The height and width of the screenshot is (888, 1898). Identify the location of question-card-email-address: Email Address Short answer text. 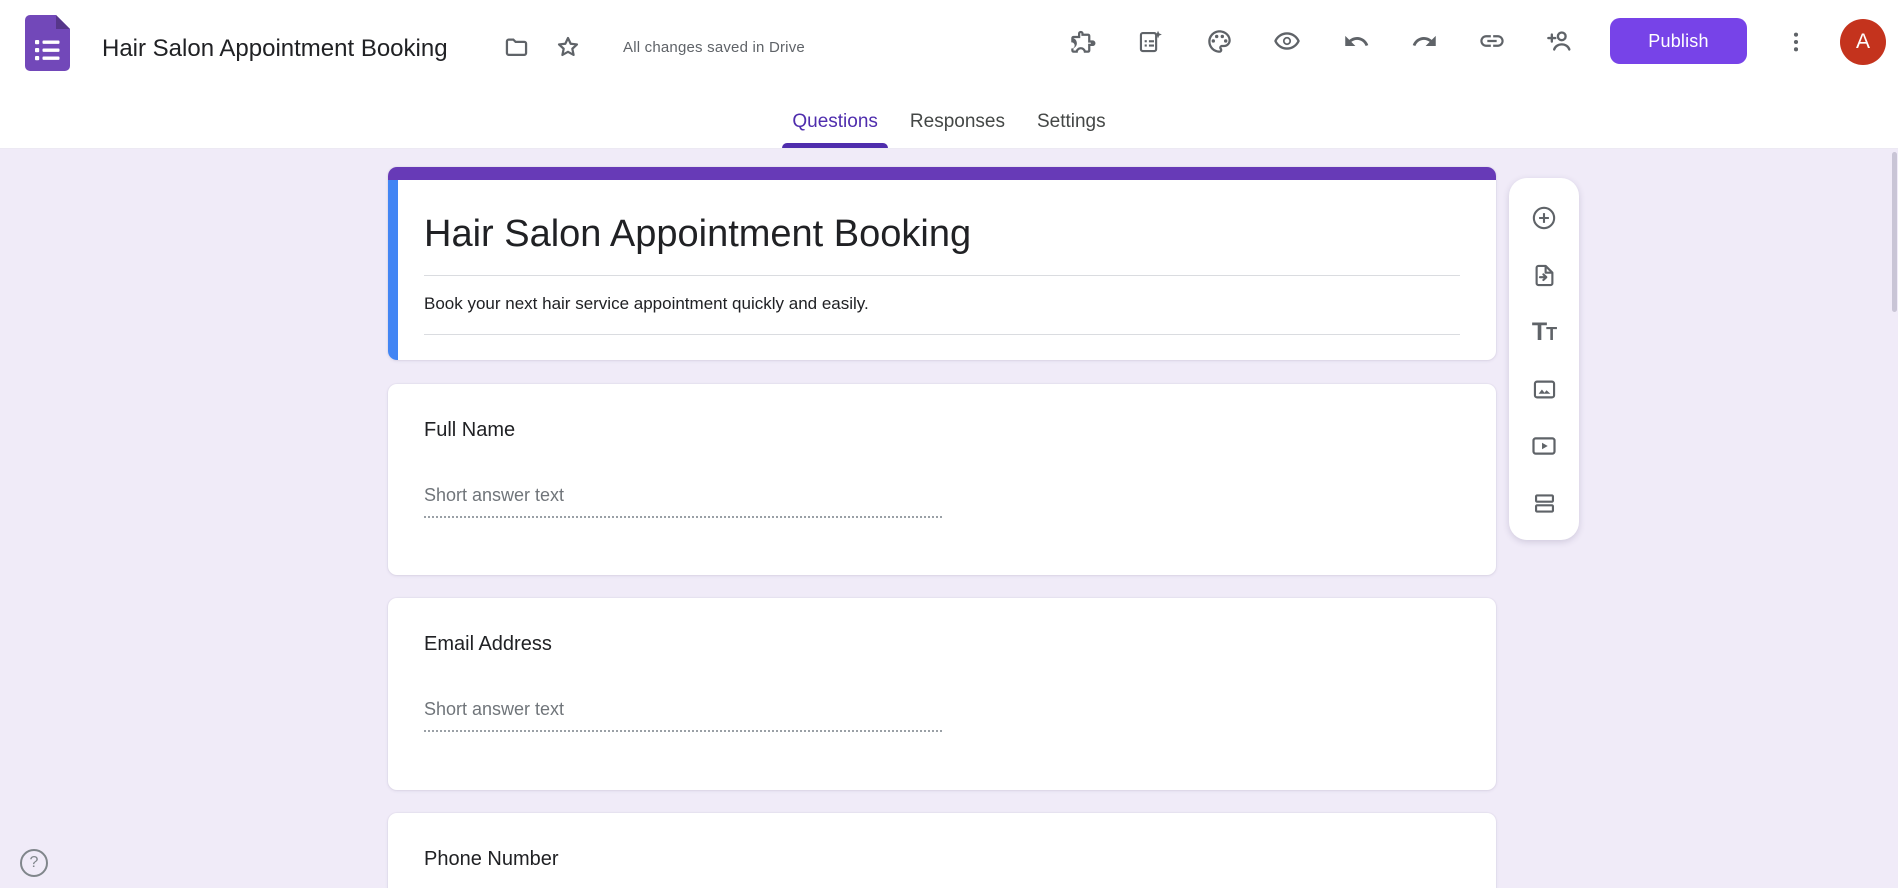
(942, 694).